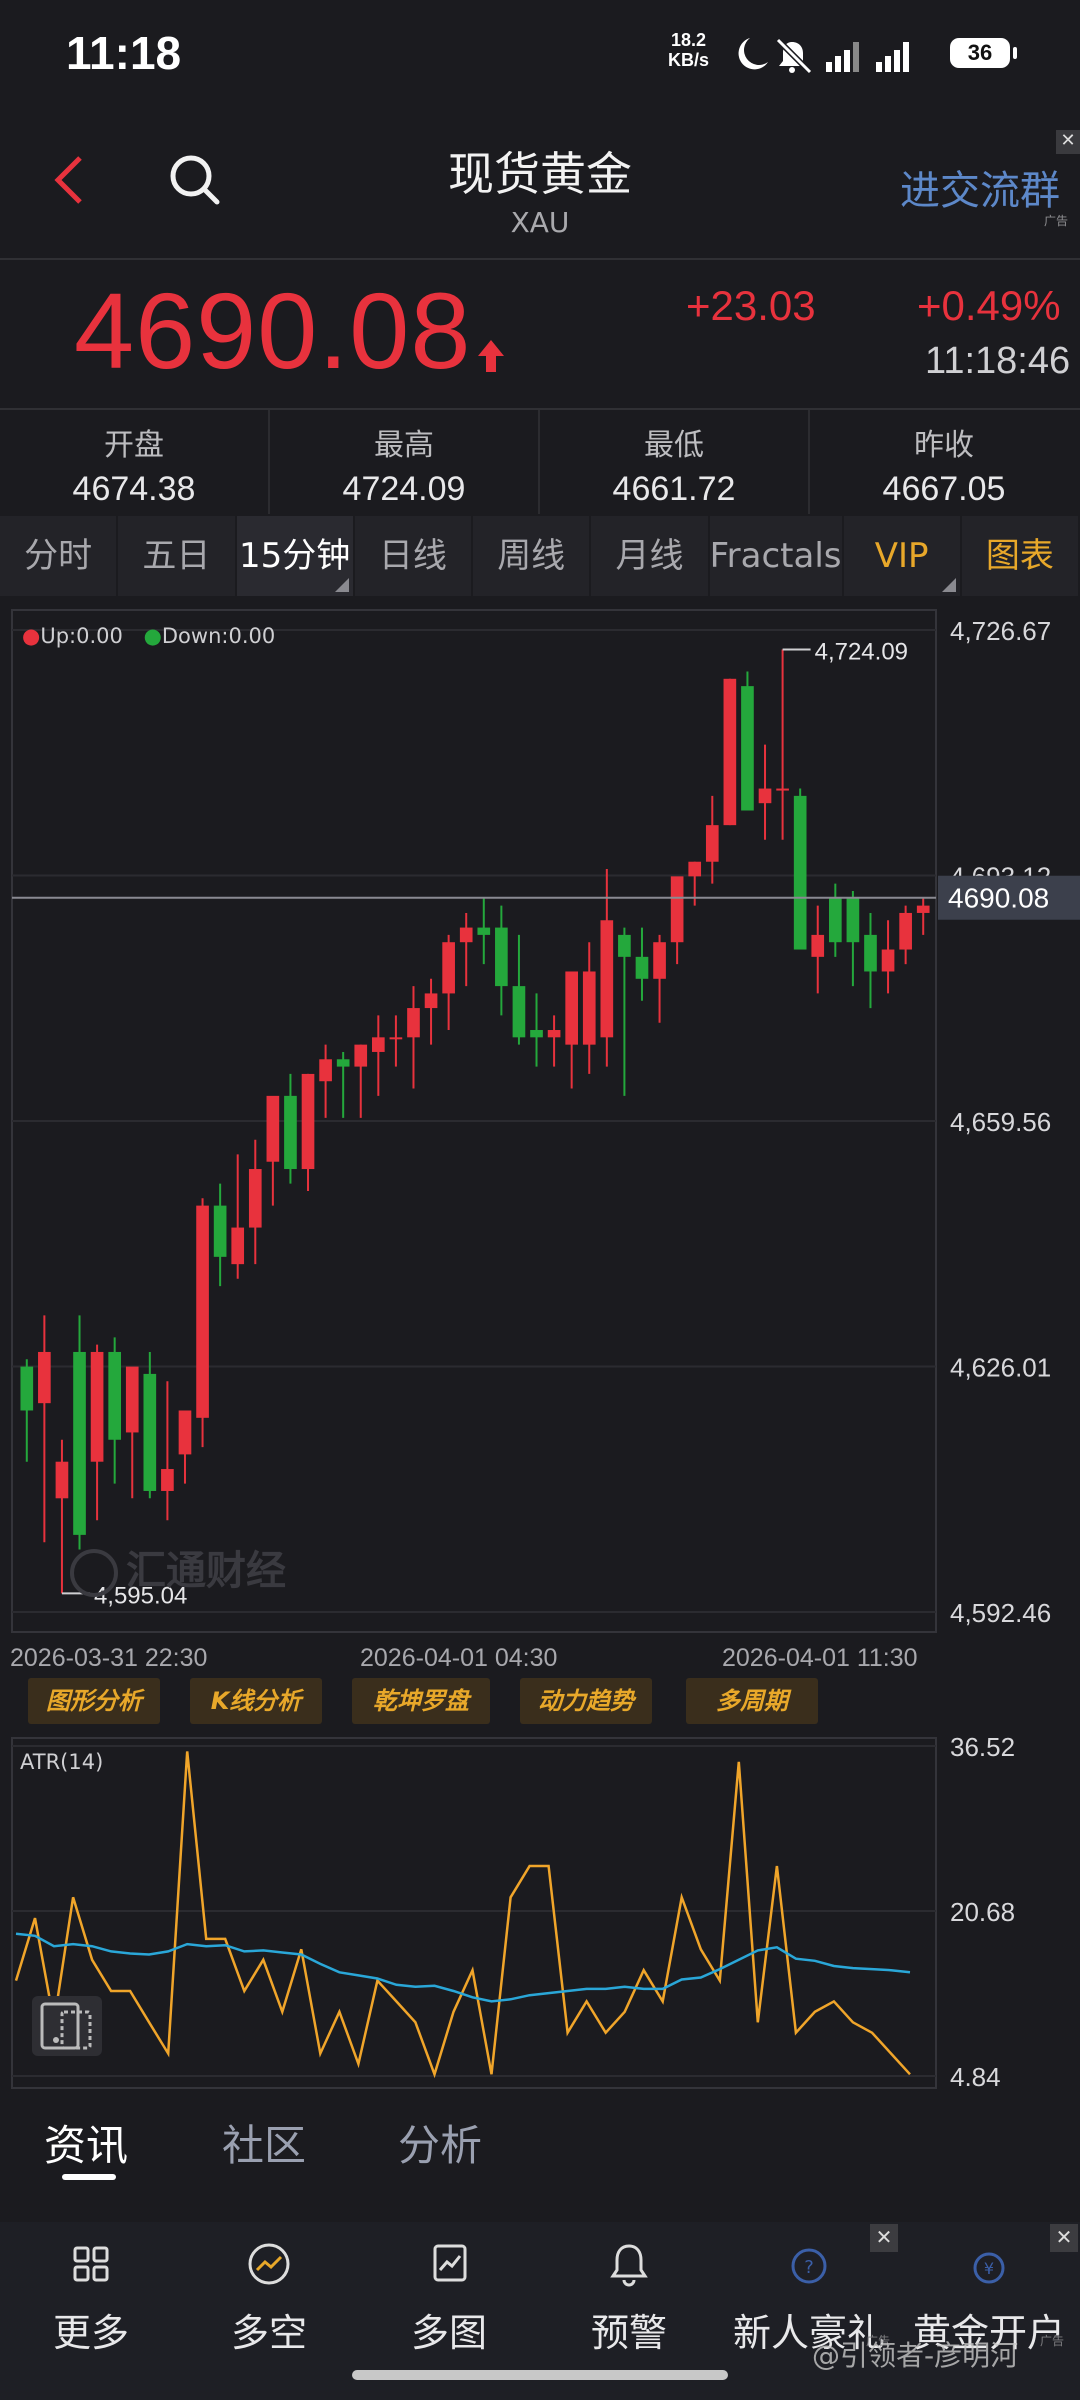  I want to click on legend-down: Down:0.00, so click(218, 636).